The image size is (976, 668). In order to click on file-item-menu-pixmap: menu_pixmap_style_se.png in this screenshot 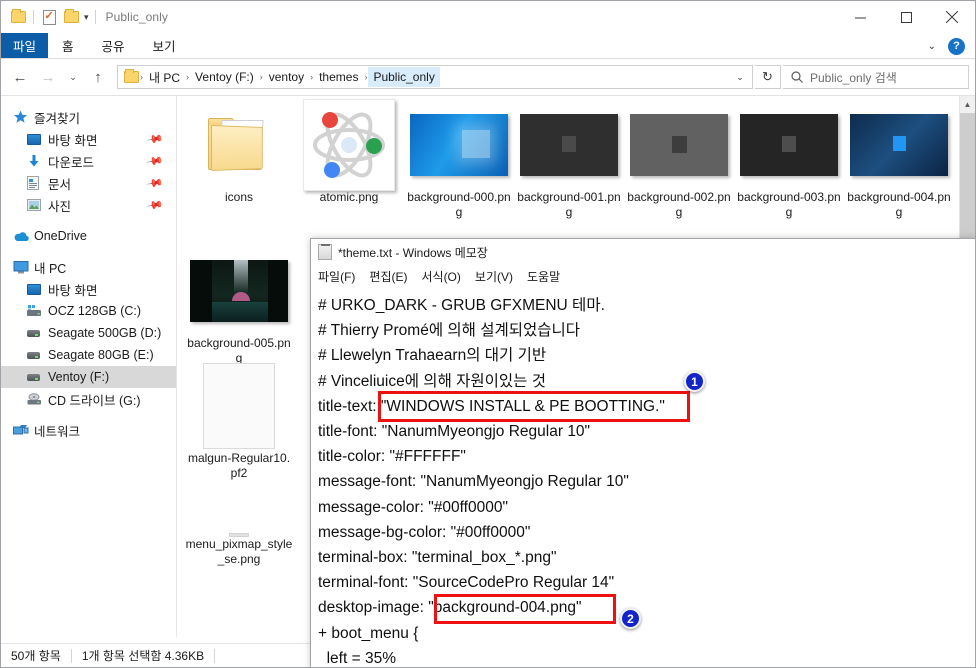, I will do `click(239, 534)`.